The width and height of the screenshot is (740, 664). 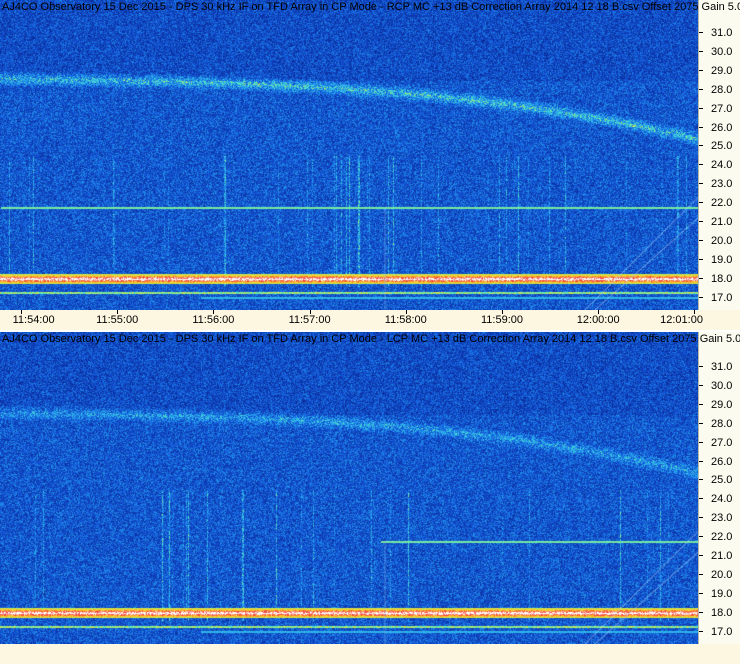 I want to click on freq-tick: 21.0, so click(x=719, y=222).